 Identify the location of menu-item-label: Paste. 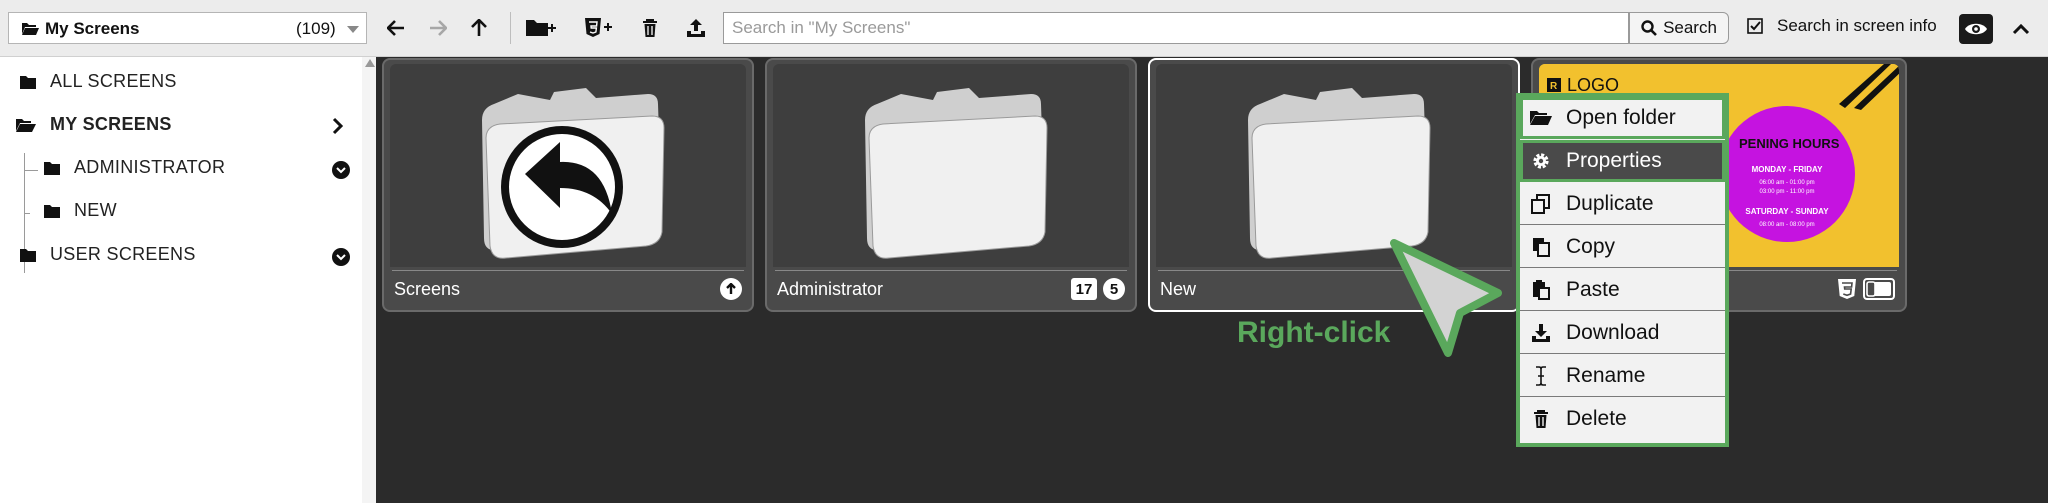
(1593, 289).